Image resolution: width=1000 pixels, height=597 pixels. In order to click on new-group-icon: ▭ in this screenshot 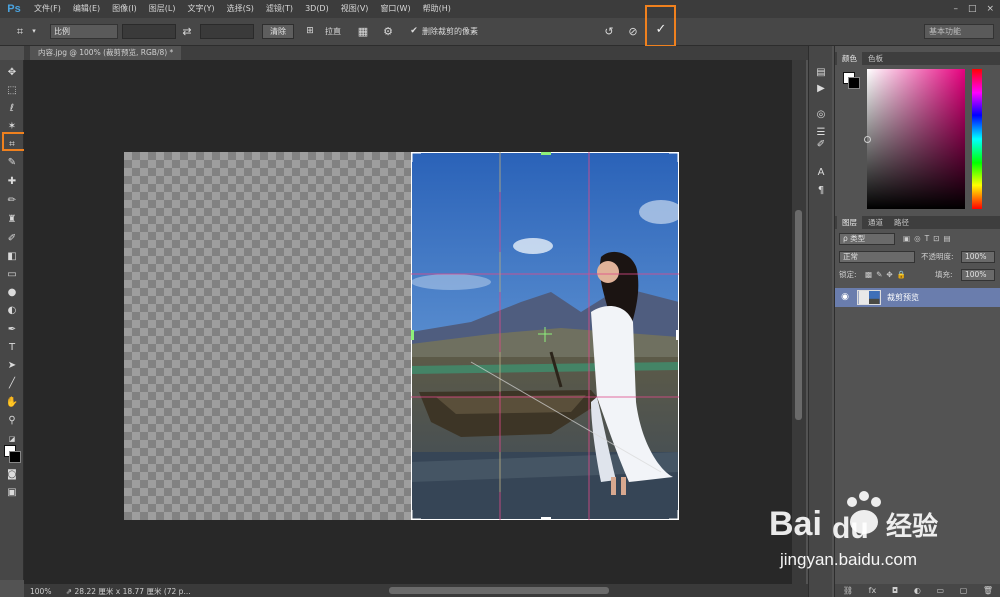, I will do `click(940, 590)`.